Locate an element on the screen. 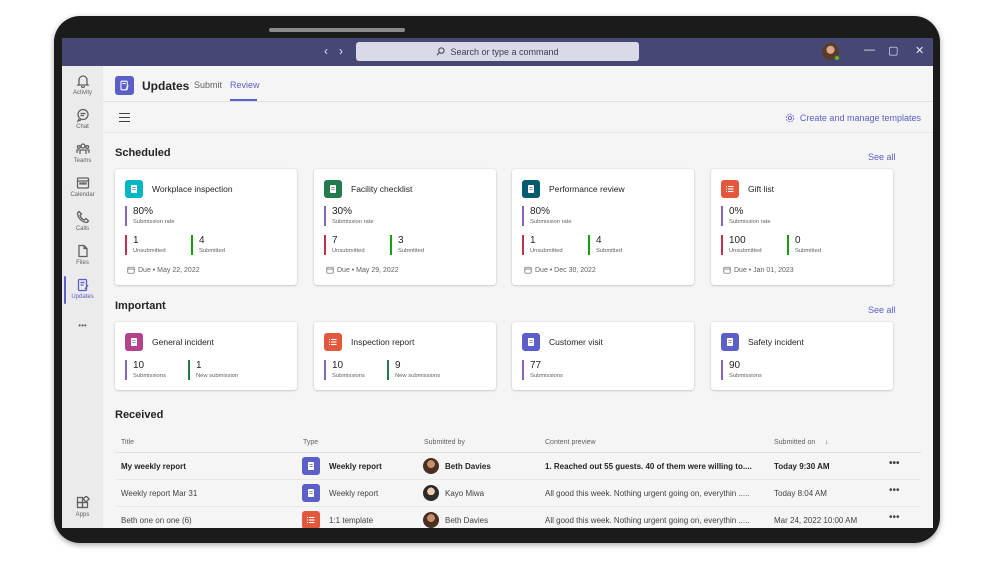 The image size is (999, 569). rail-item-teams: Teams is located at coordinates (82, 158).